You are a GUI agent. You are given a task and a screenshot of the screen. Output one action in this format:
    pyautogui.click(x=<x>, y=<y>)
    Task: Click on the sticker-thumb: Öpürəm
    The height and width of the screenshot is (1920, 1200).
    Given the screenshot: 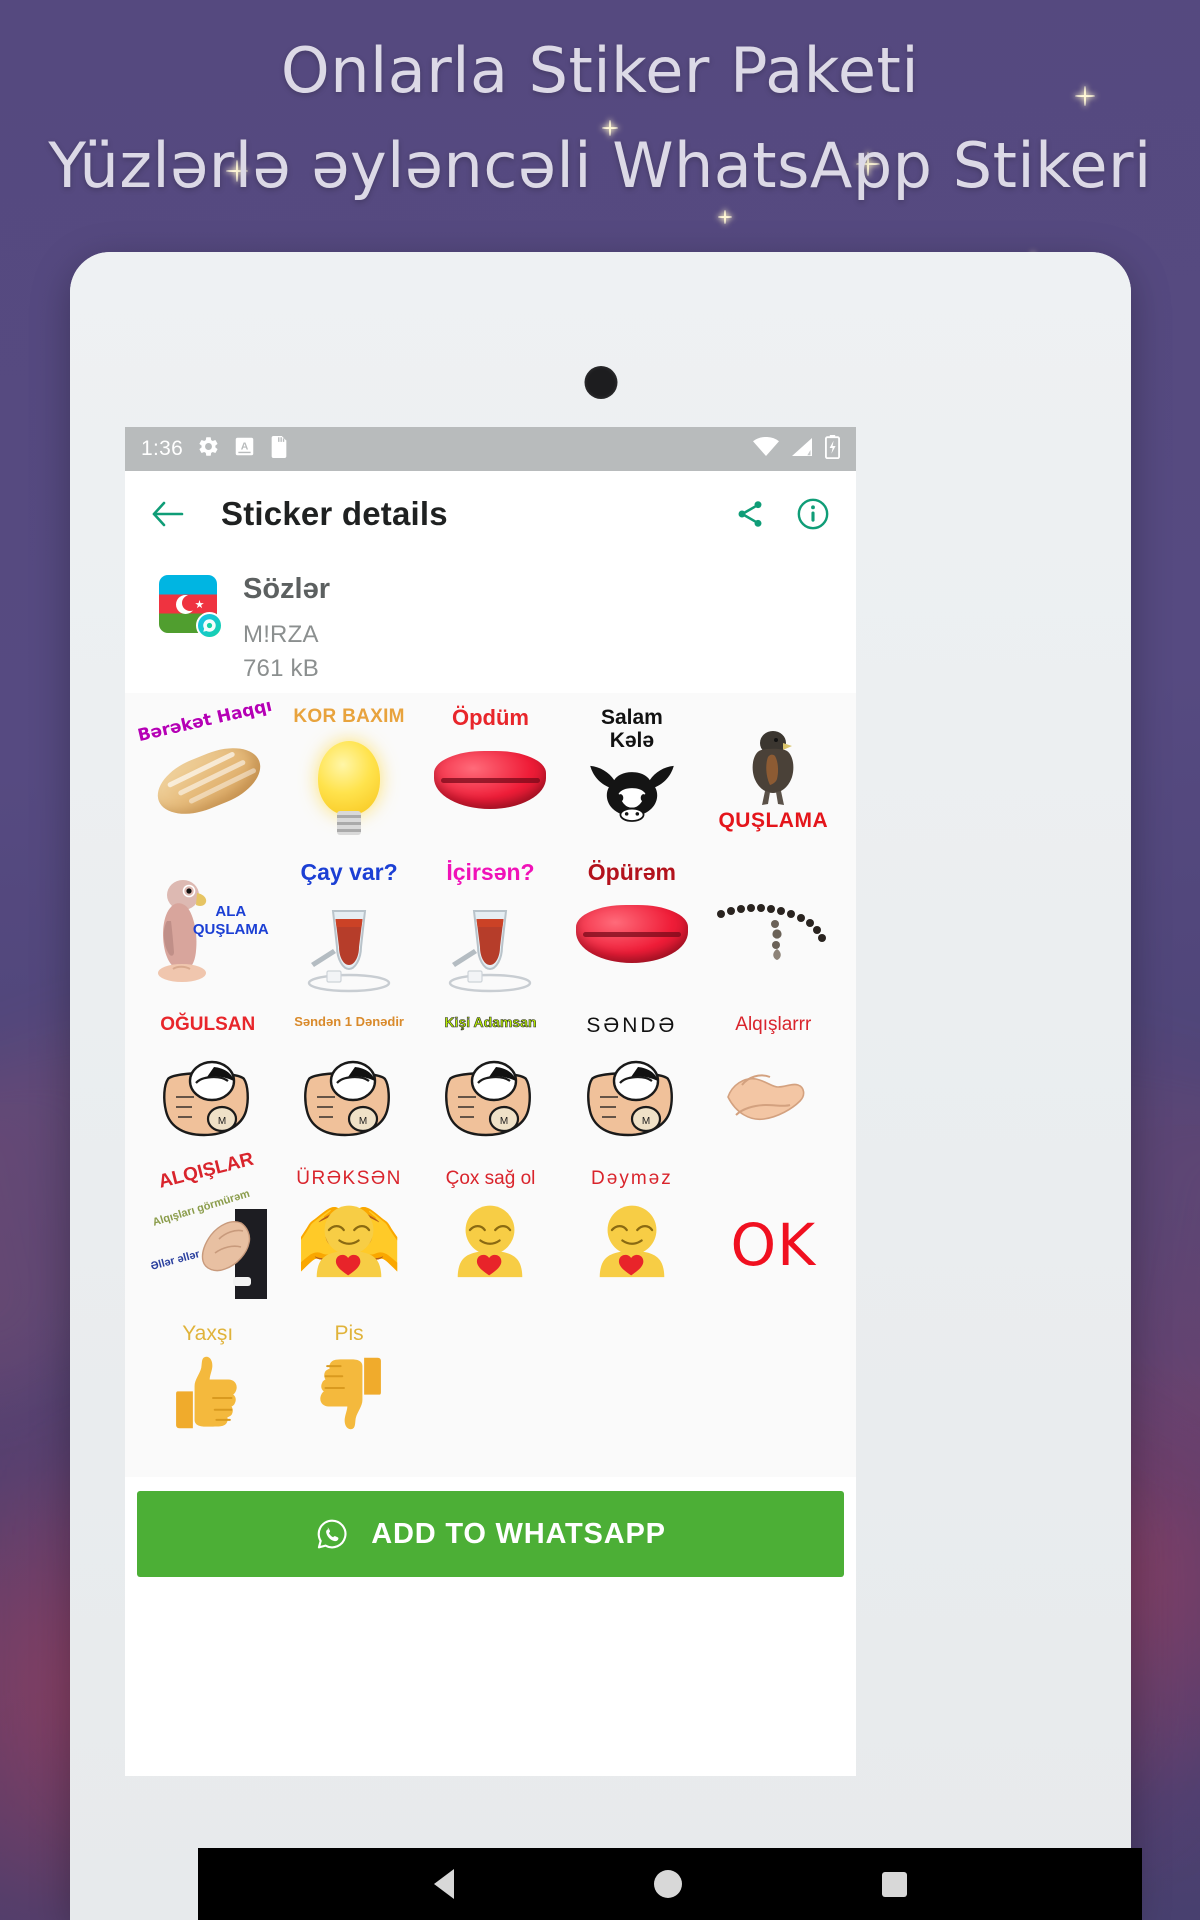 What is the action you would take?
    pyautogui.click(x=632, y=927)
    